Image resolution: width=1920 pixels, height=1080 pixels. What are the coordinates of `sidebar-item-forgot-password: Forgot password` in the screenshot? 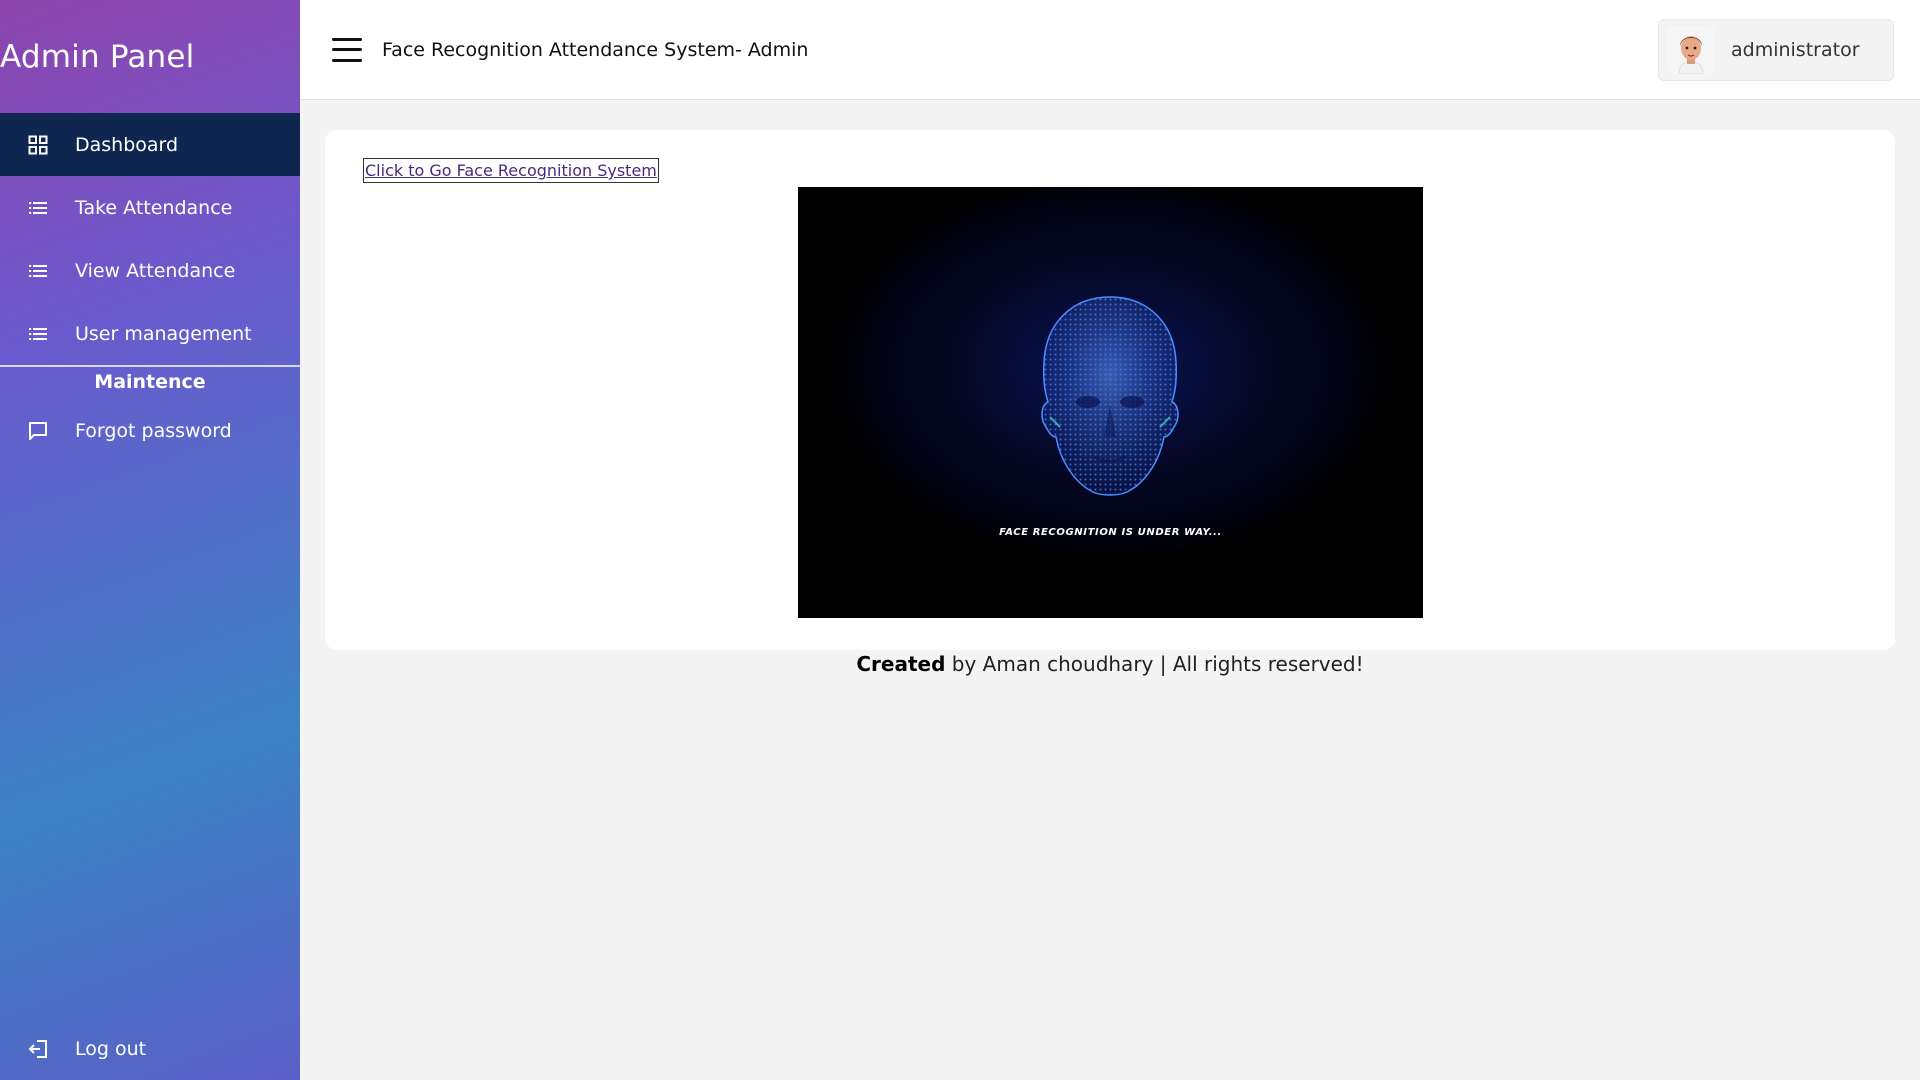 It's located at (150, 430).